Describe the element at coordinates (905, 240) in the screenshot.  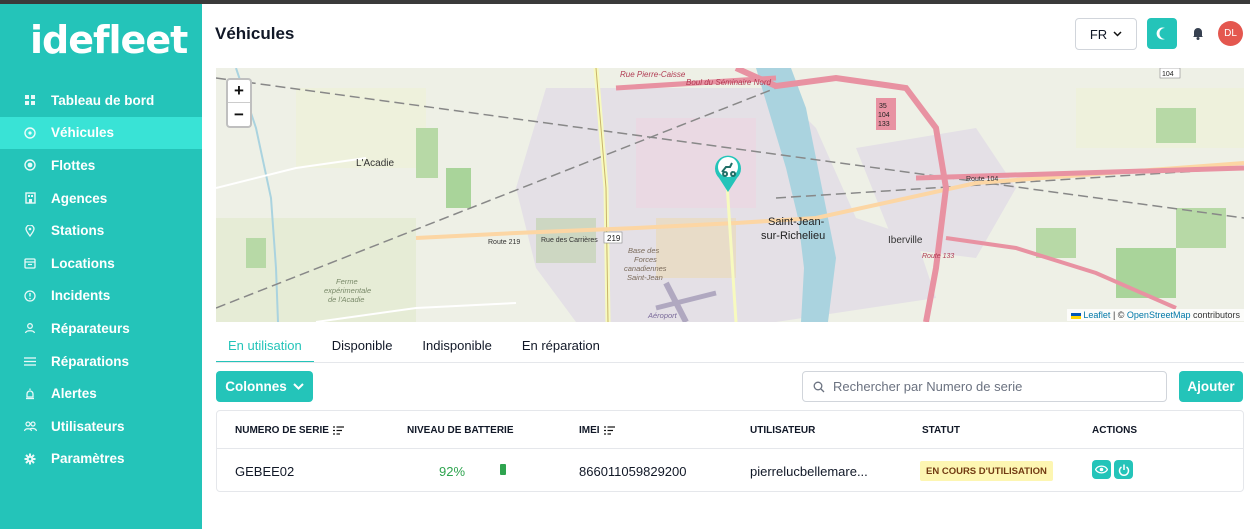
I see `map-label: Iberville` at that location.